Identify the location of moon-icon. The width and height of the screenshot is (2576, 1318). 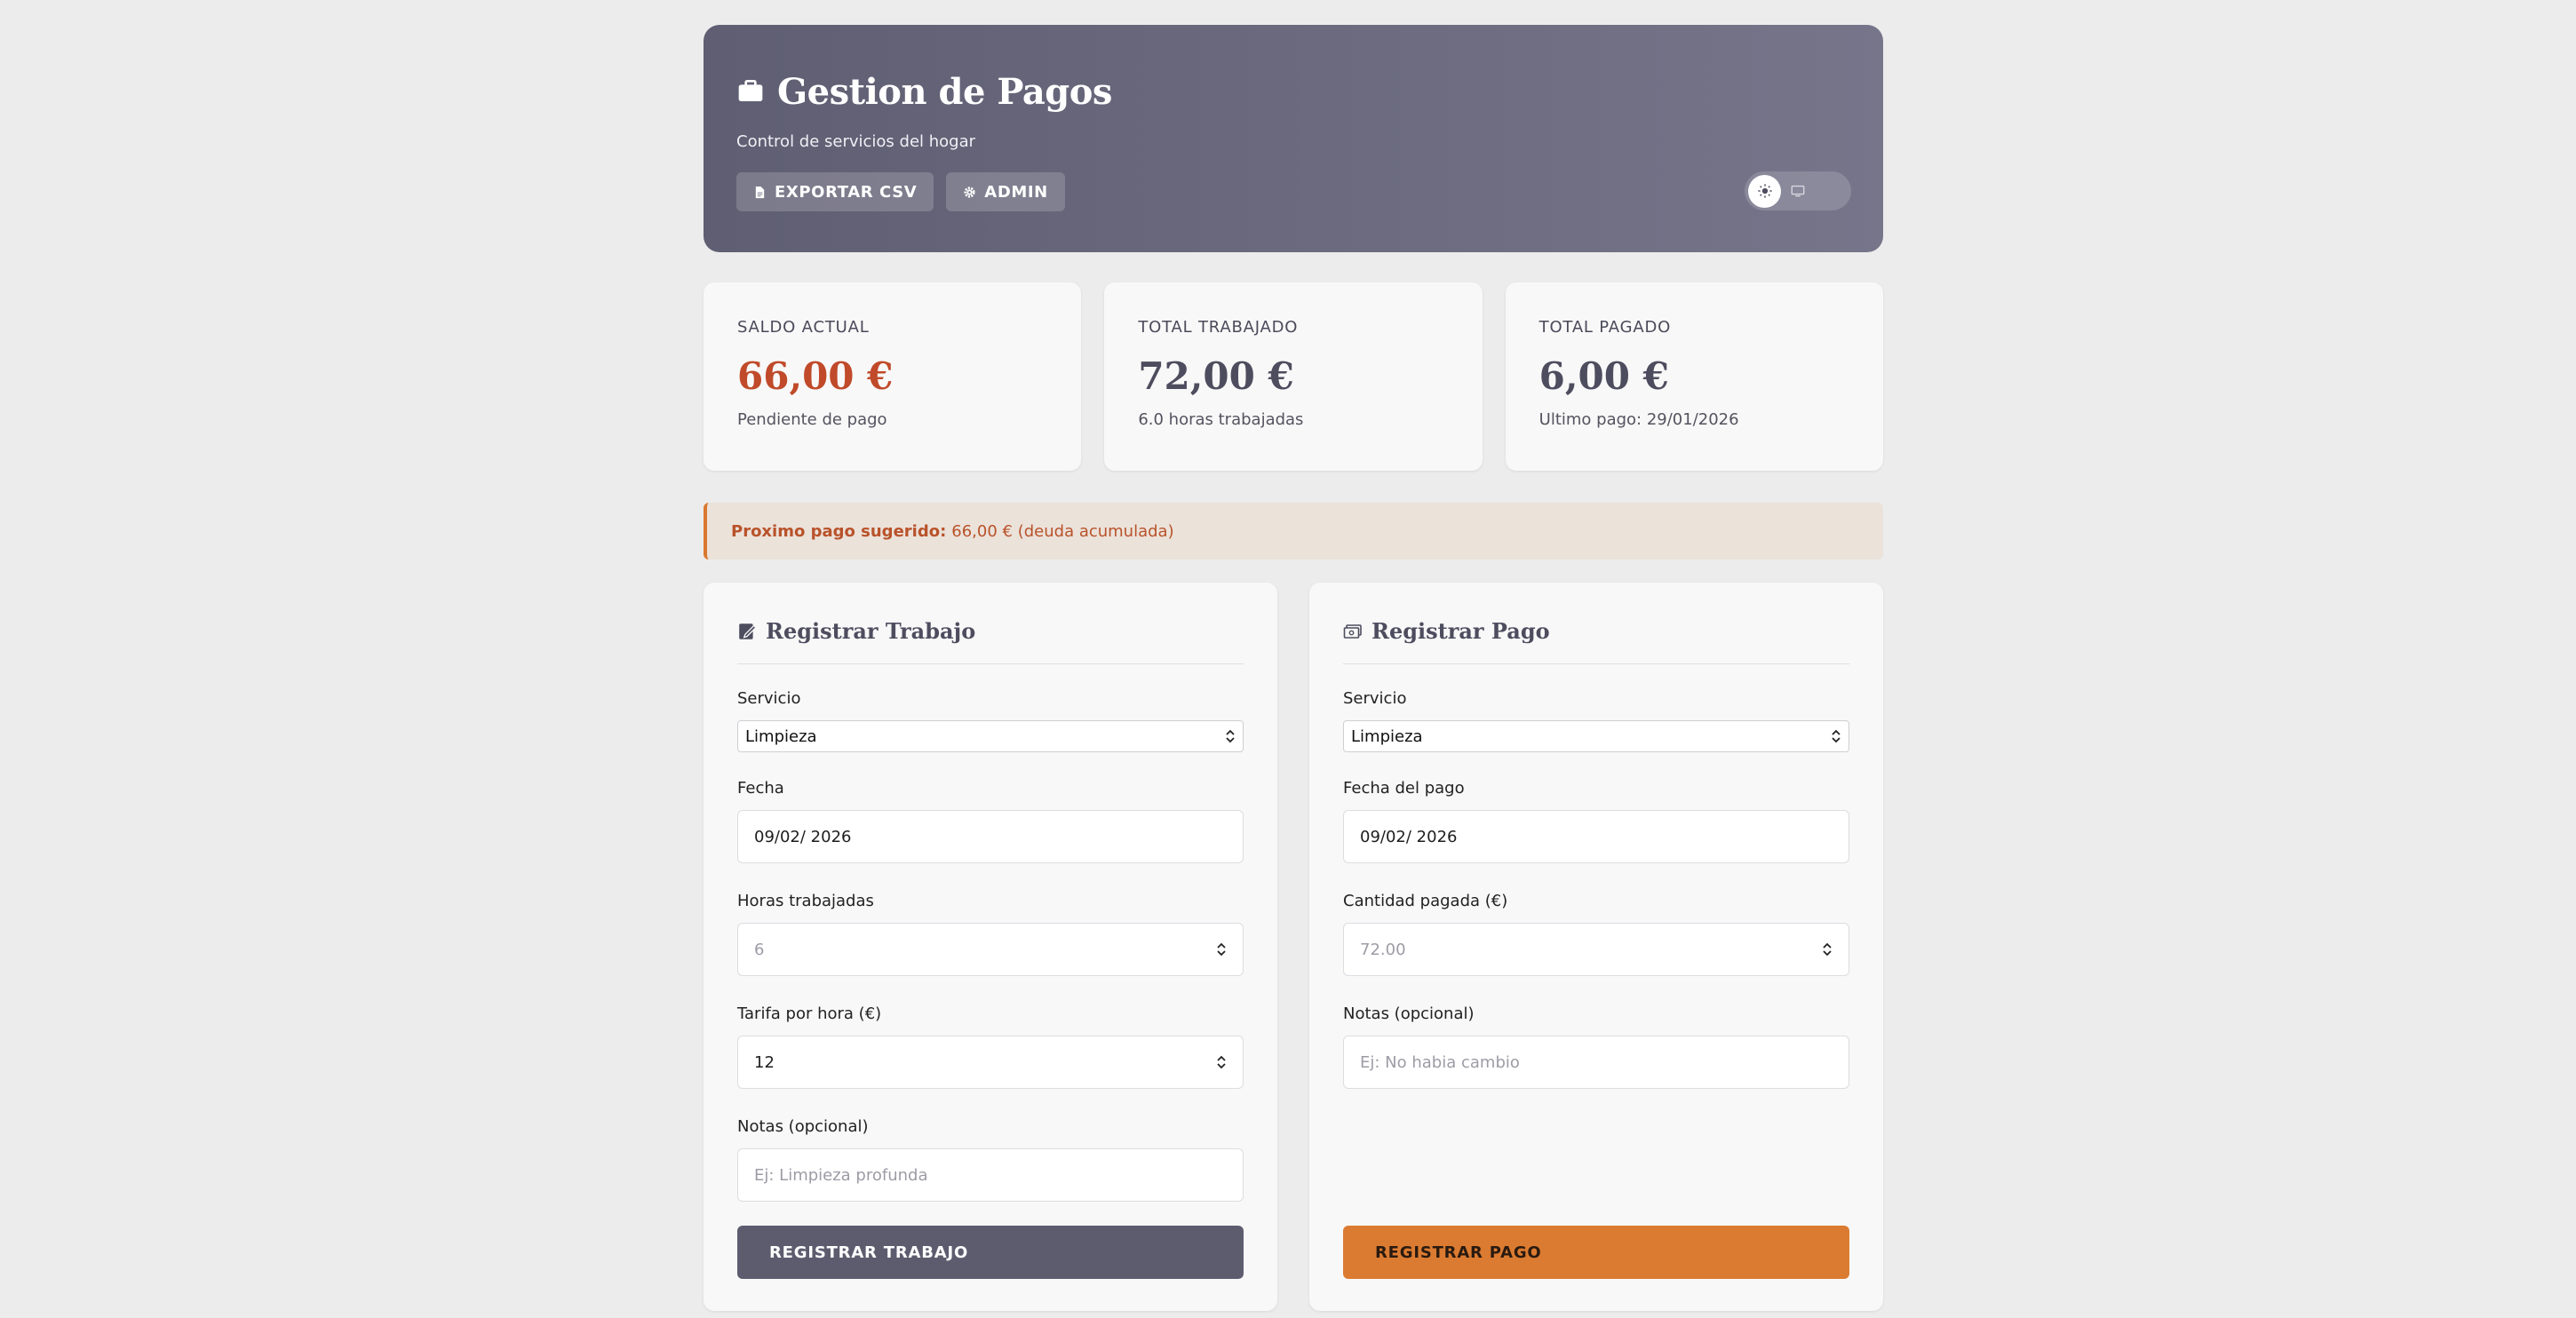
(1829, 191).